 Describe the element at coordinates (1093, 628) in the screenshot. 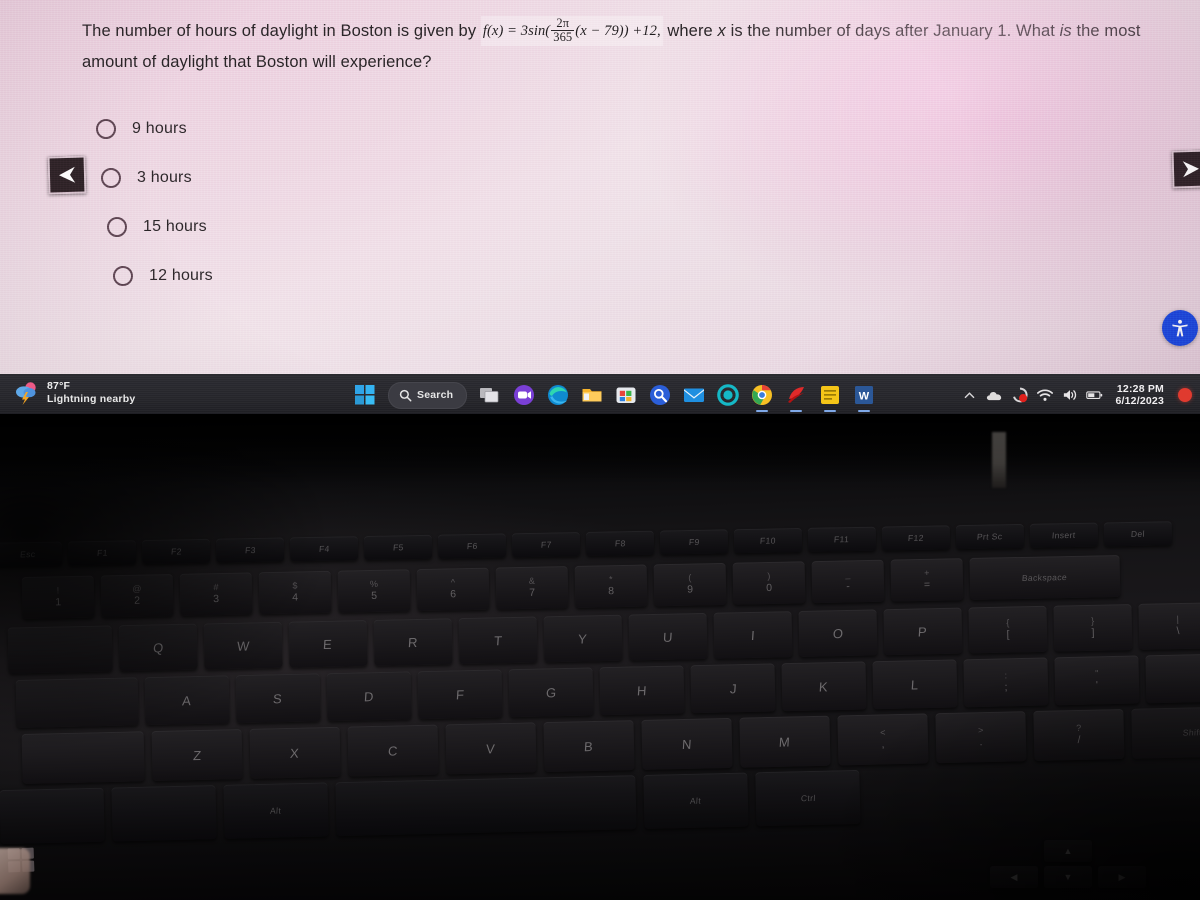

I see `key-bracket-right: }]` at that location.